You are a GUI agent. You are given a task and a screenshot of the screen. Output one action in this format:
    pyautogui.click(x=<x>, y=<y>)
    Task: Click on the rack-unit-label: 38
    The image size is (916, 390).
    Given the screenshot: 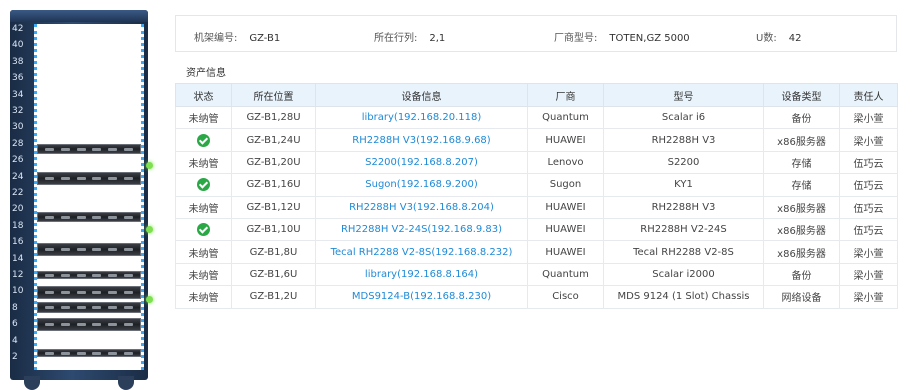 What is the action you would take?
    pyautogui.click(x=18, y=61)
    